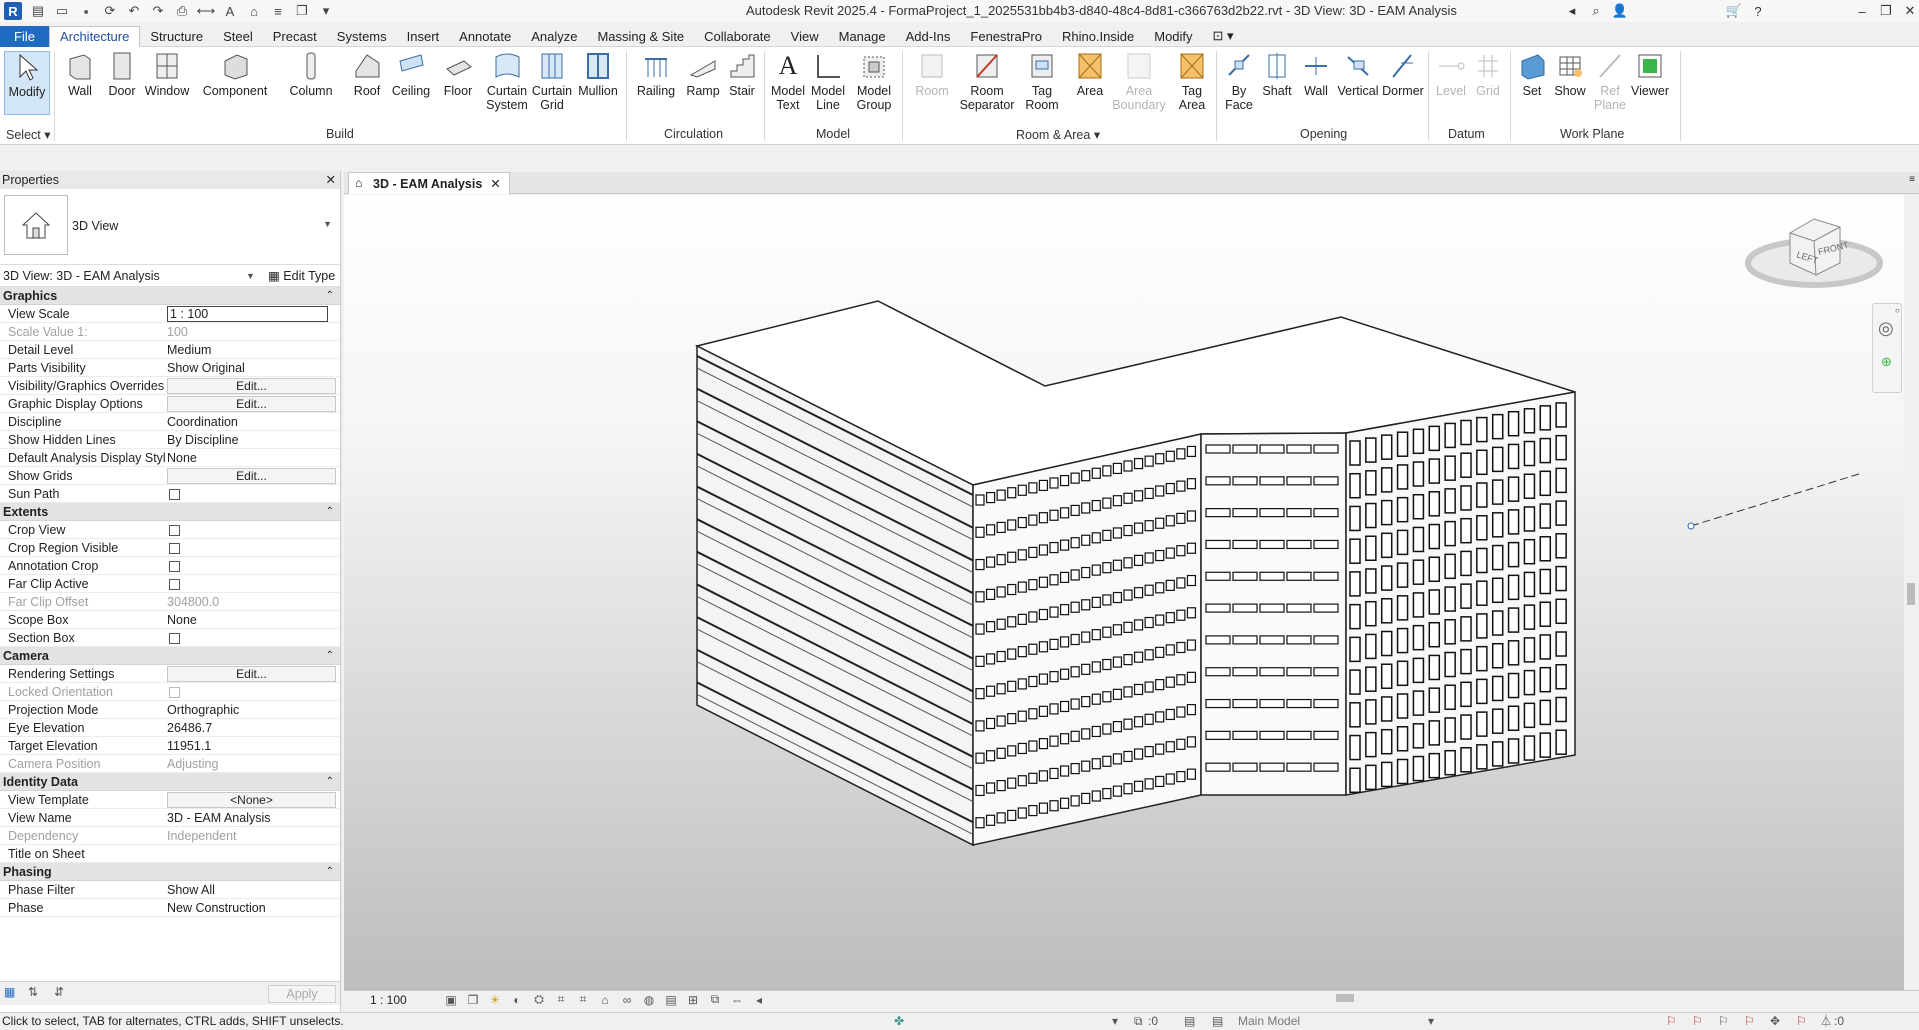  What do you see at coordinates (331, 180) in the screenshot?
I see `close-properties-icon: ✕` at bounding box center [331, 180].